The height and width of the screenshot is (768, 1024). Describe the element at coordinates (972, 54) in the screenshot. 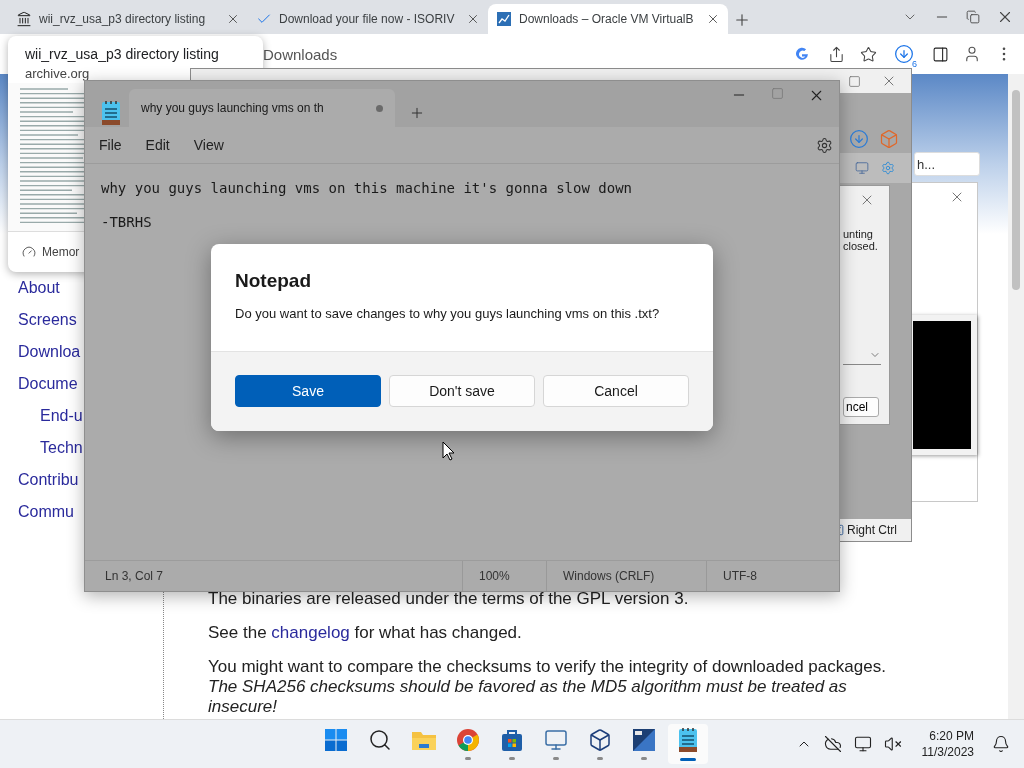

I see `profile-icon` at that location.